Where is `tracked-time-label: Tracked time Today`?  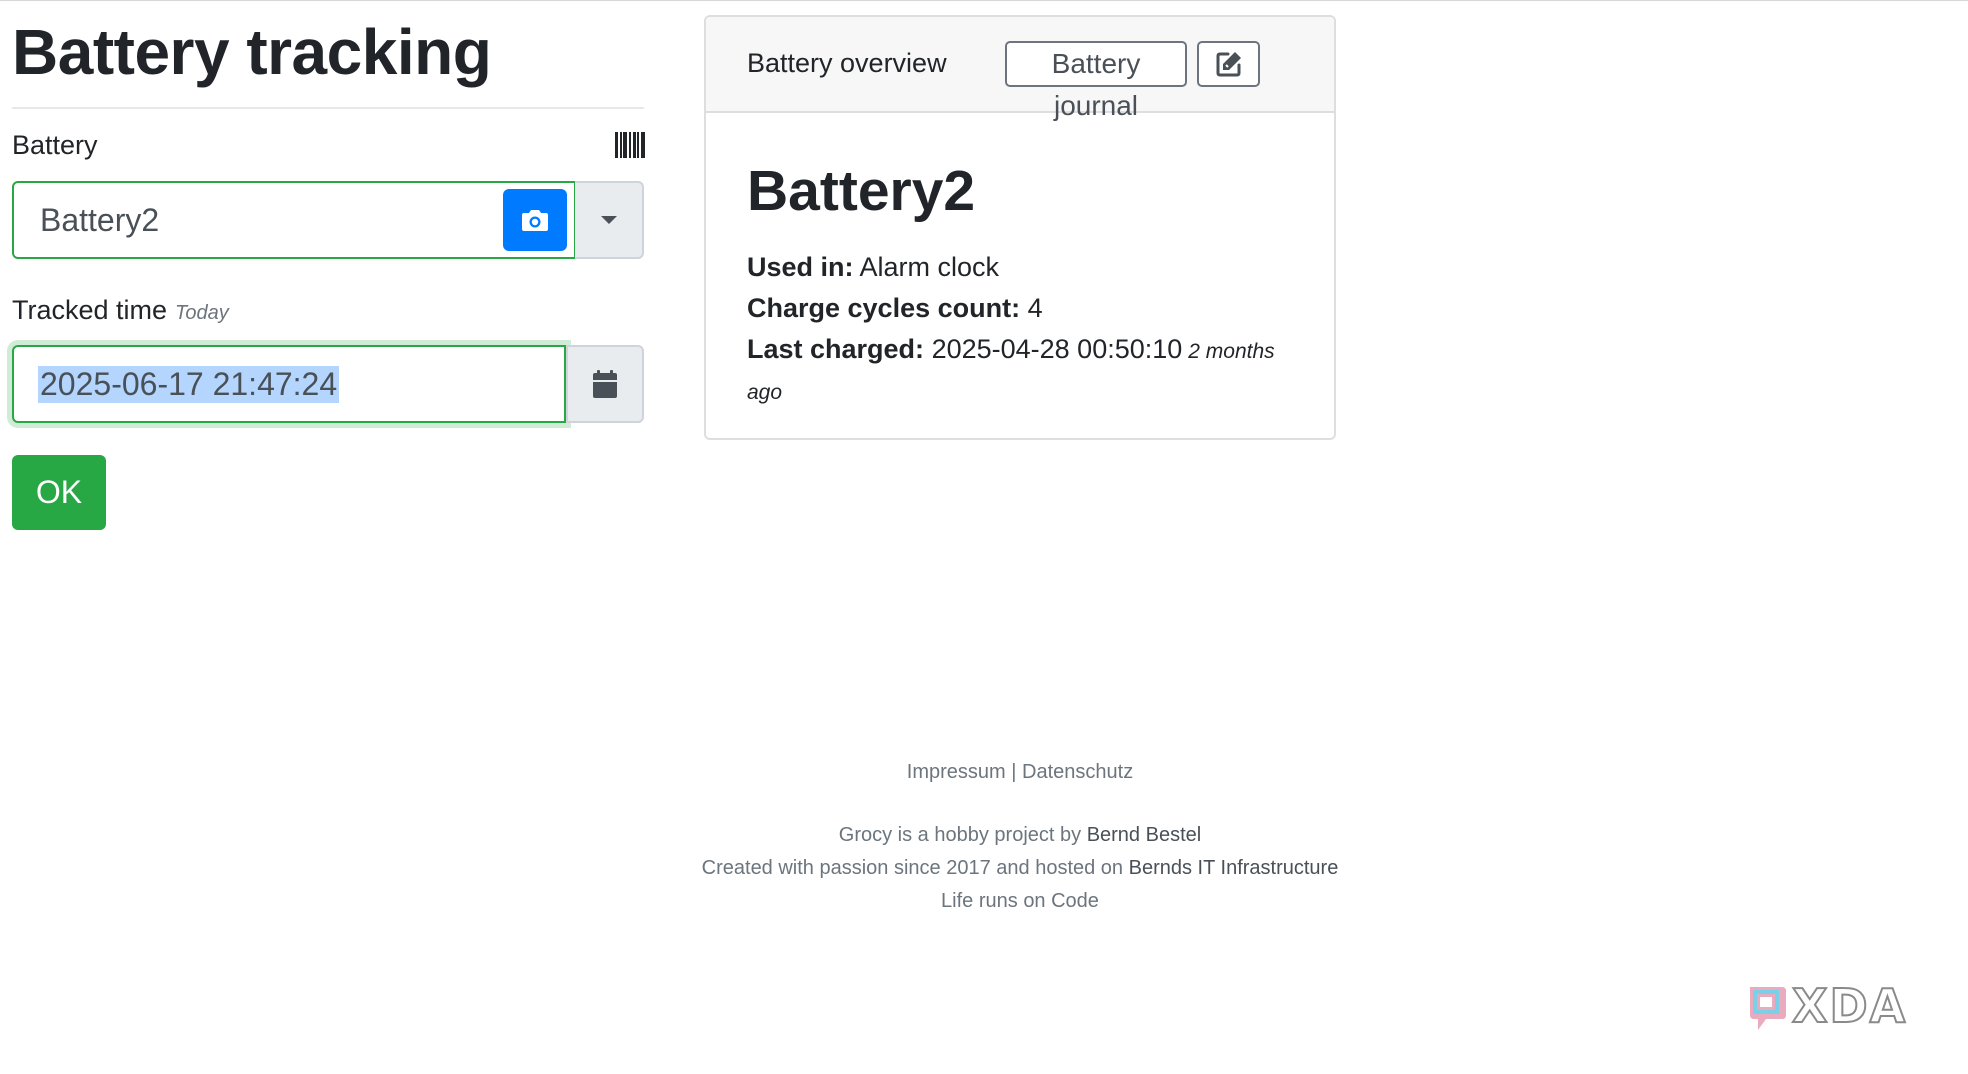
tracked-time-label: Tracked time Today is located at coordinates (120, 311).